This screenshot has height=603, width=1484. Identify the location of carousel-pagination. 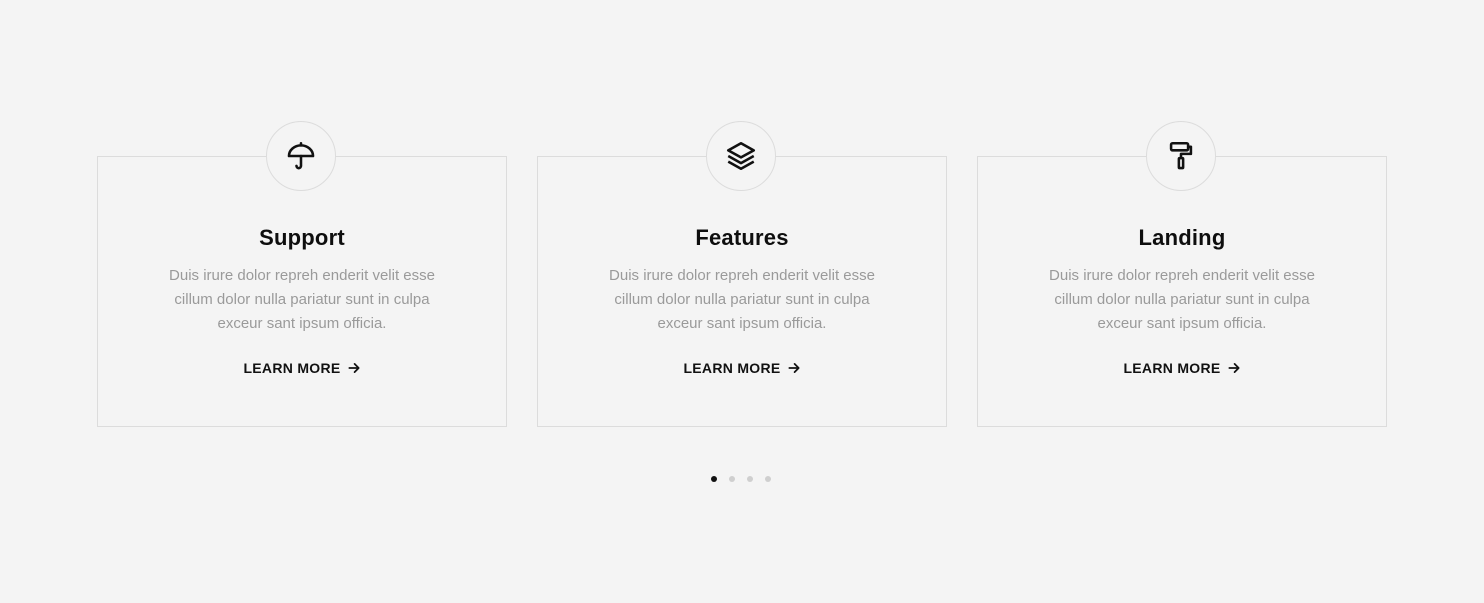
(741, 479).